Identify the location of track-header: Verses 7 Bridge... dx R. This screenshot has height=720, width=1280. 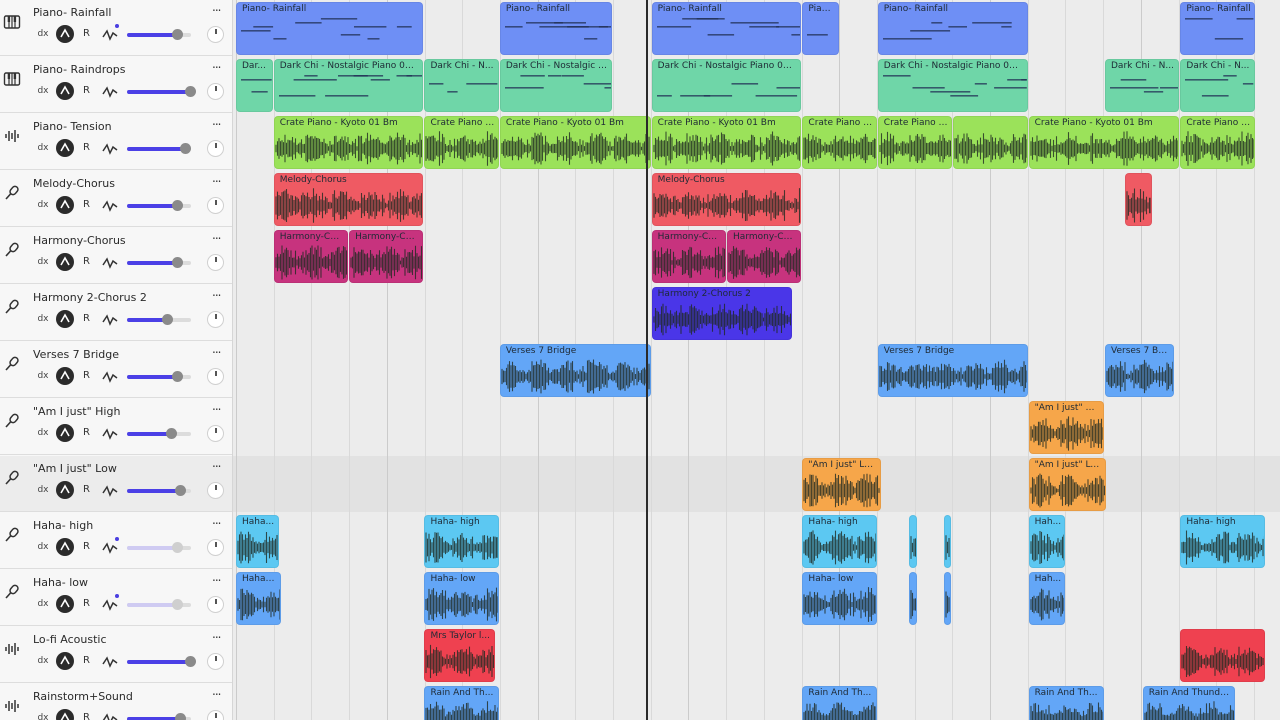
(116, 370).